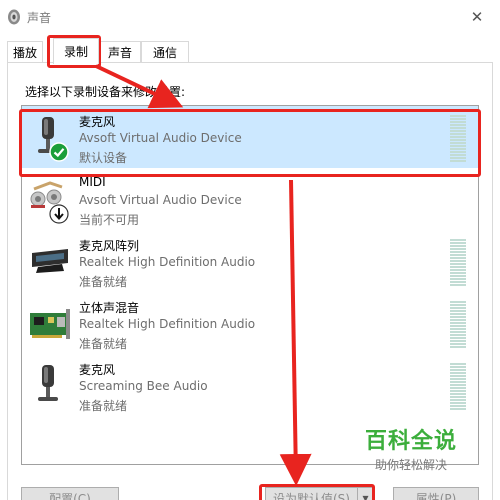 This screenshot has height=500, width=500. What do you see at coordinates (70, 493) in the screenshot?
I see `configure-button: 配置(C)` at bounding box center [70, 493].